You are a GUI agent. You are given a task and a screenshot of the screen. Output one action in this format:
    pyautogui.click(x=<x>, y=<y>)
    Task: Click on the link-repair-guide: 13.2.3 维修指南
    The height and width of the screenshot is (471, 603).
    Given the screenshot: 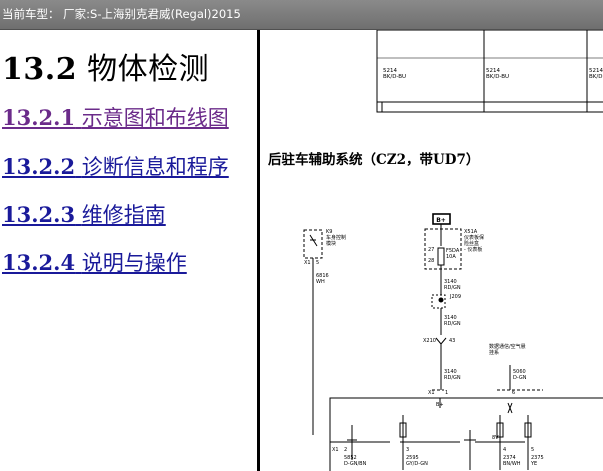 What is the action you would take?
    pyautogui.click(x=84, y=214)
    